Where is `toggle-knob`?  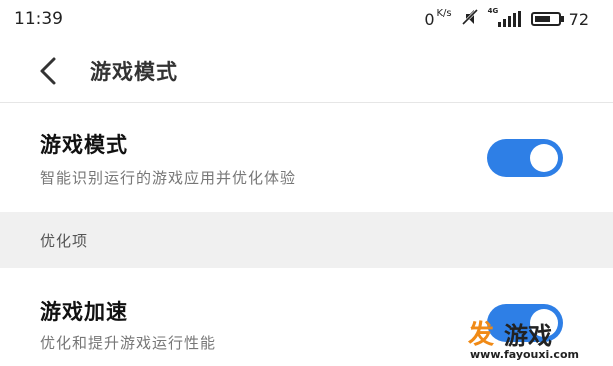
toggle-knob is located at coordinates (544, 158).